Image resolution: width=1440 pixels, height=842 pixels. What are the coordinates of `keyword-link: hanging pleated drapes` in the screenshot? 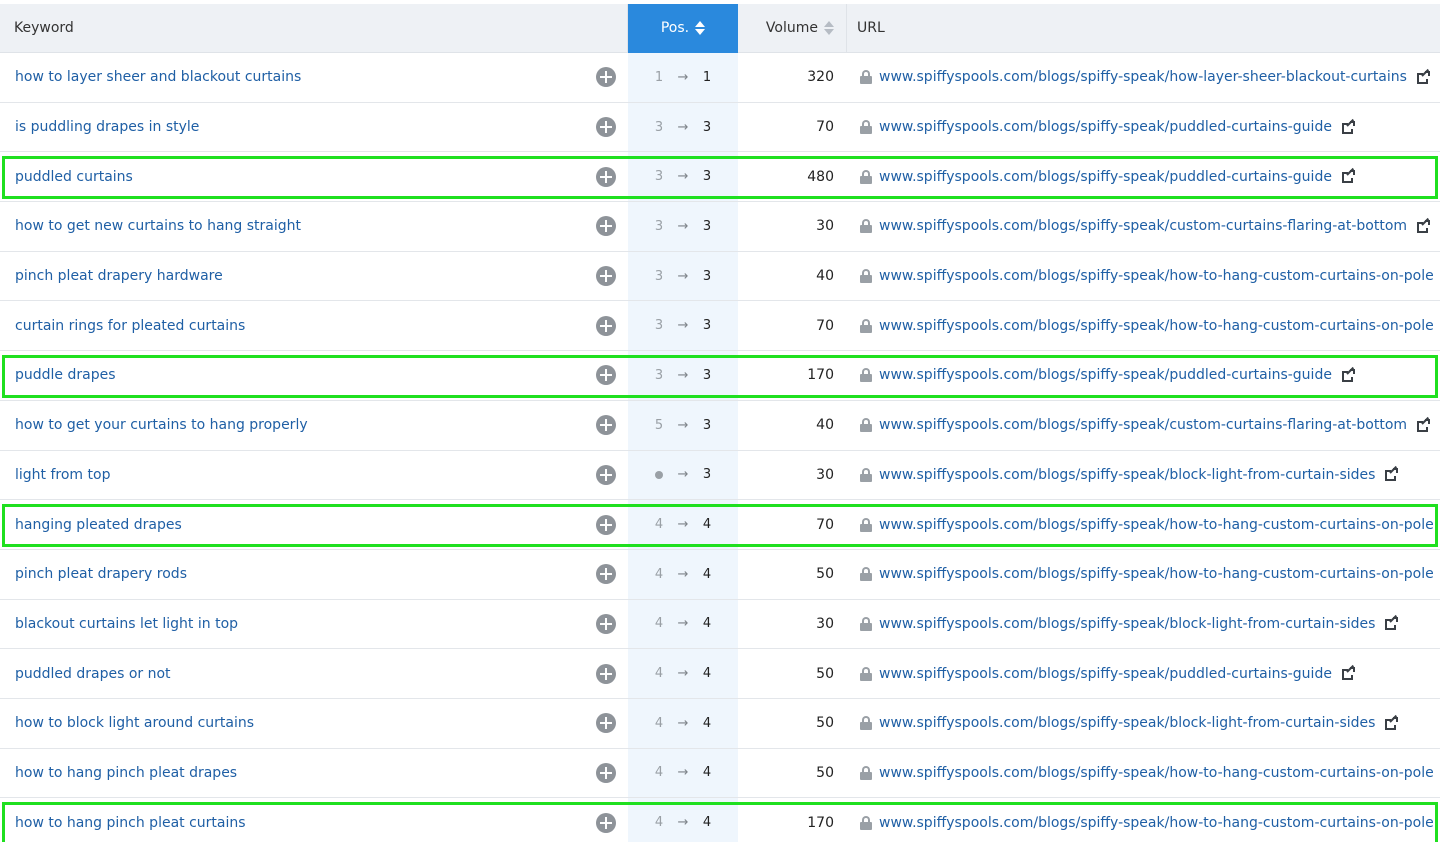 It's located at (98, 524).